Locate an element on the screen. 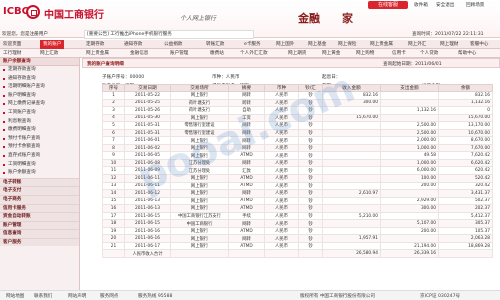 This screenshot has height=300, width=500. table-cell: 502.37 is located at coordinates (465, 201).